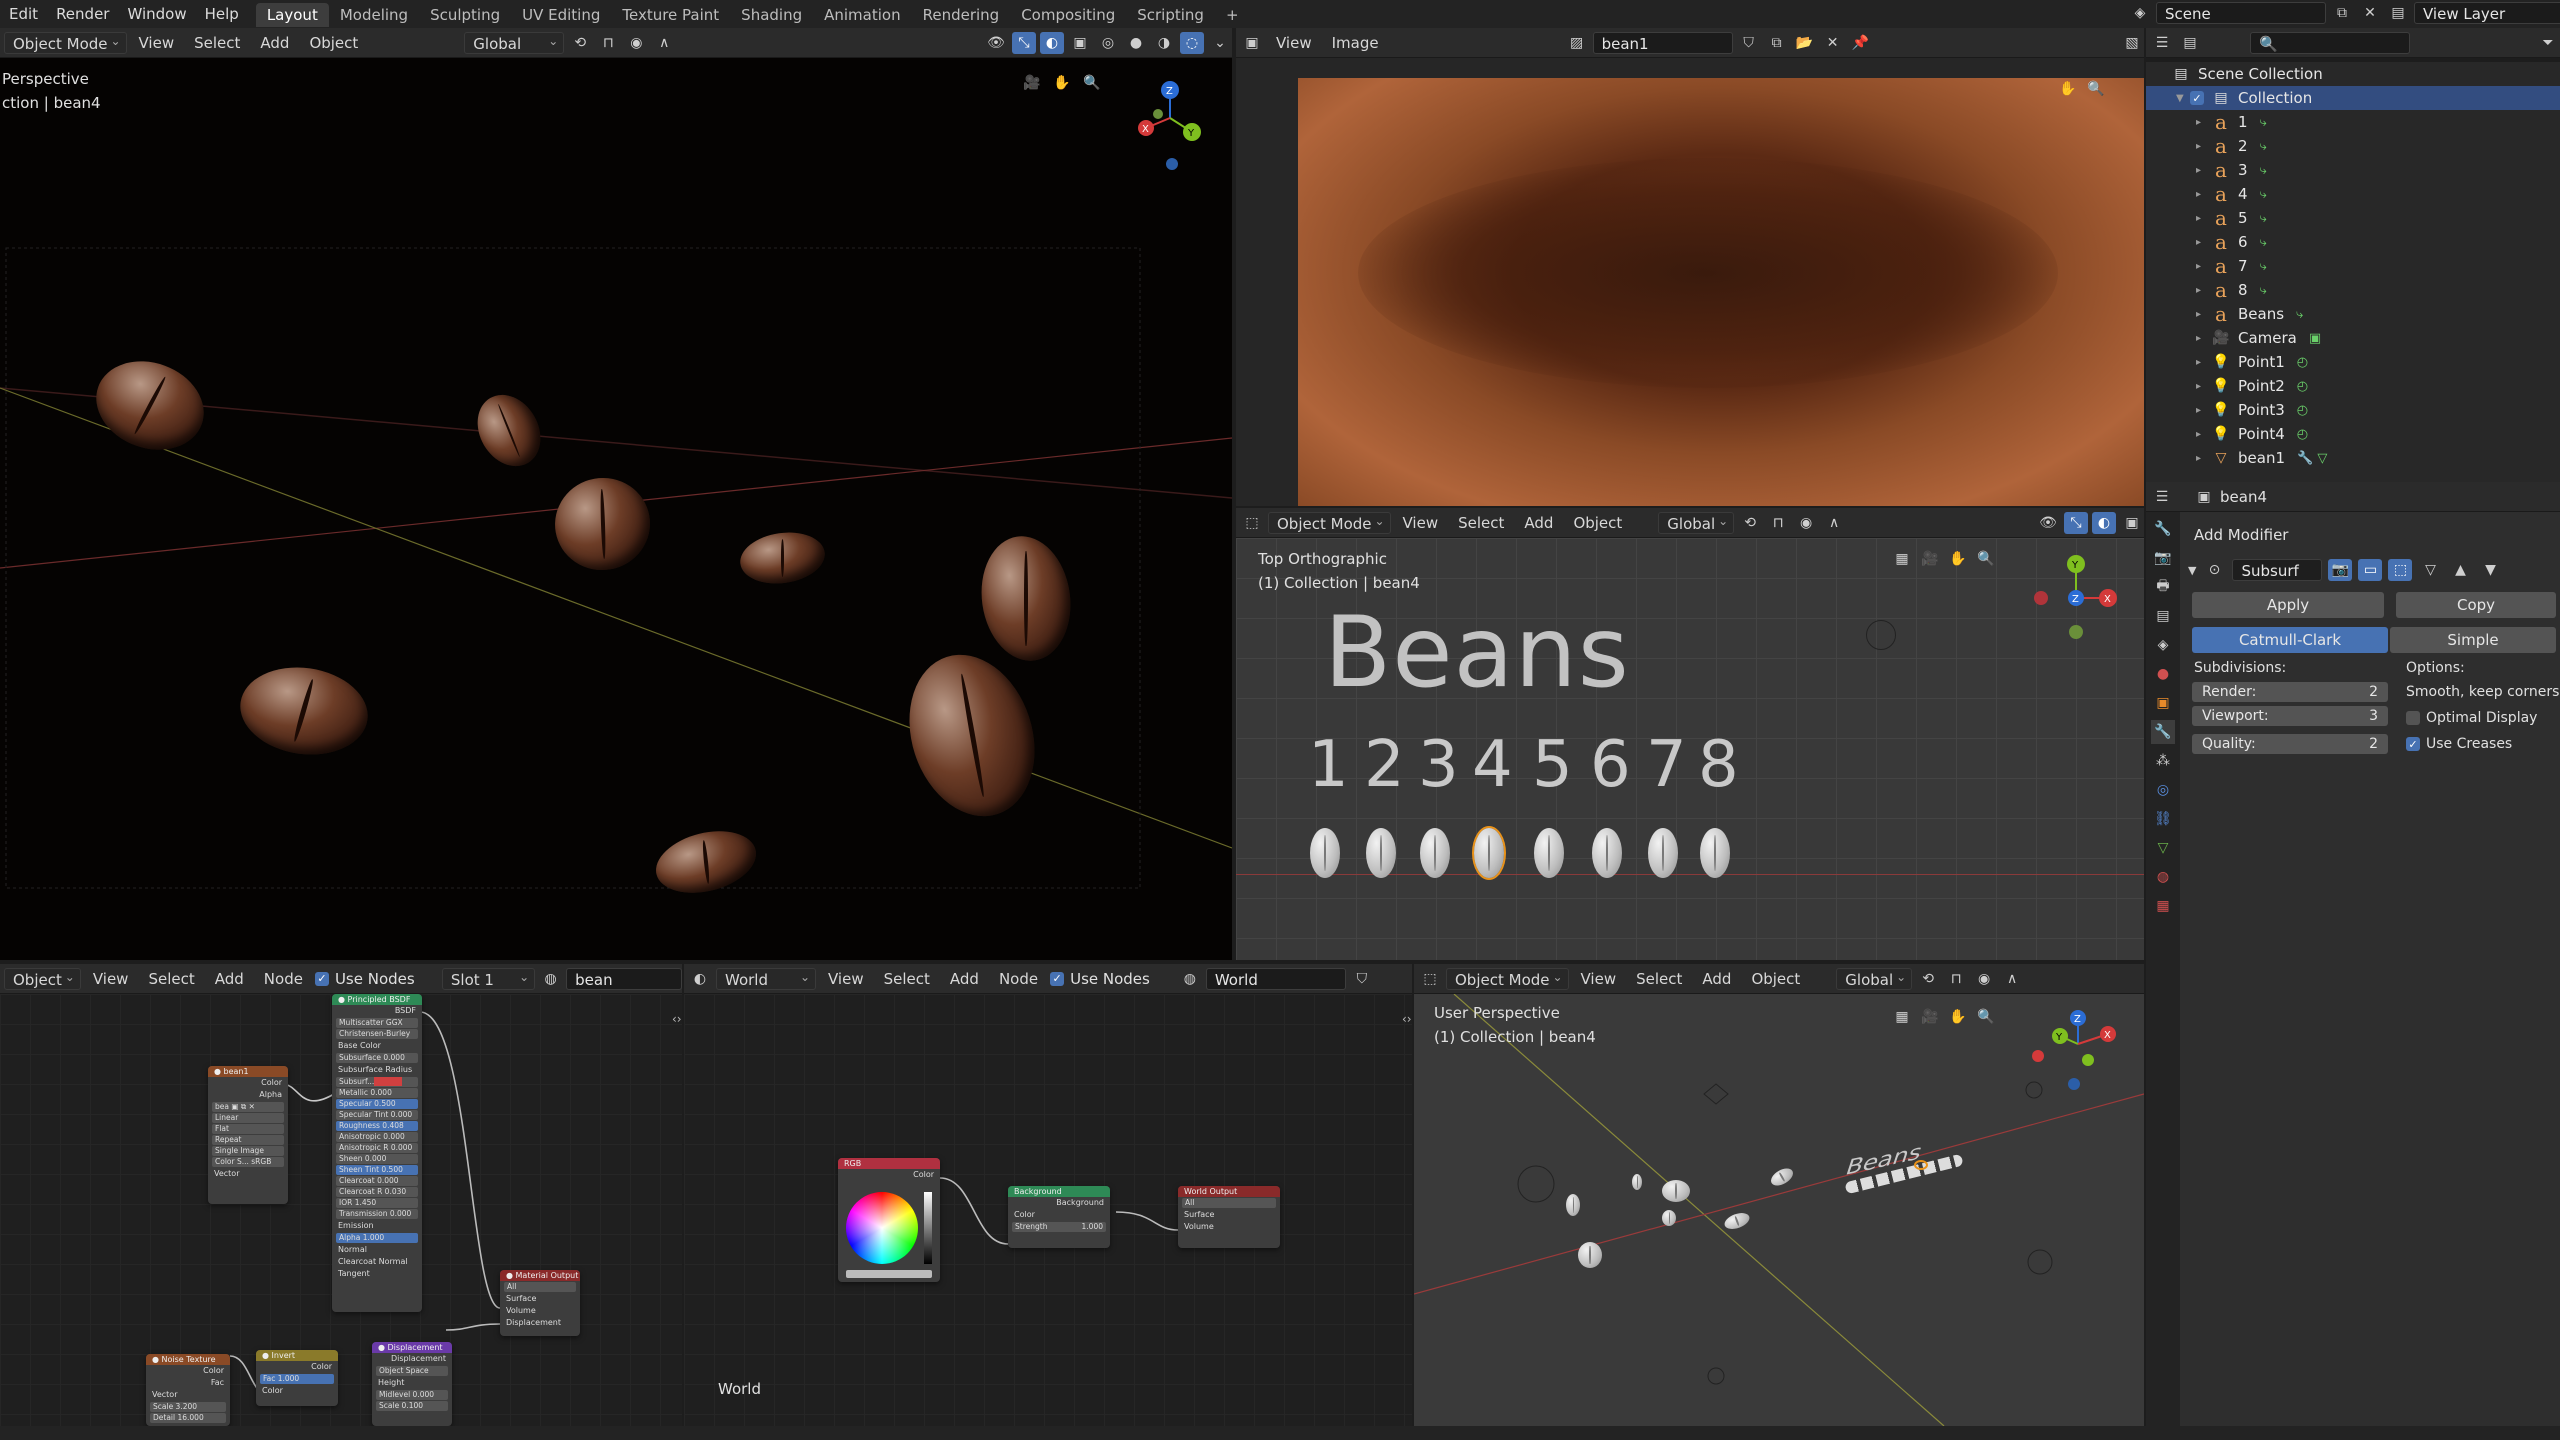 The width and height of the screenshot is (2560, 1440). I want to click on editor-type-icon: ☰, so click(2162, 497).